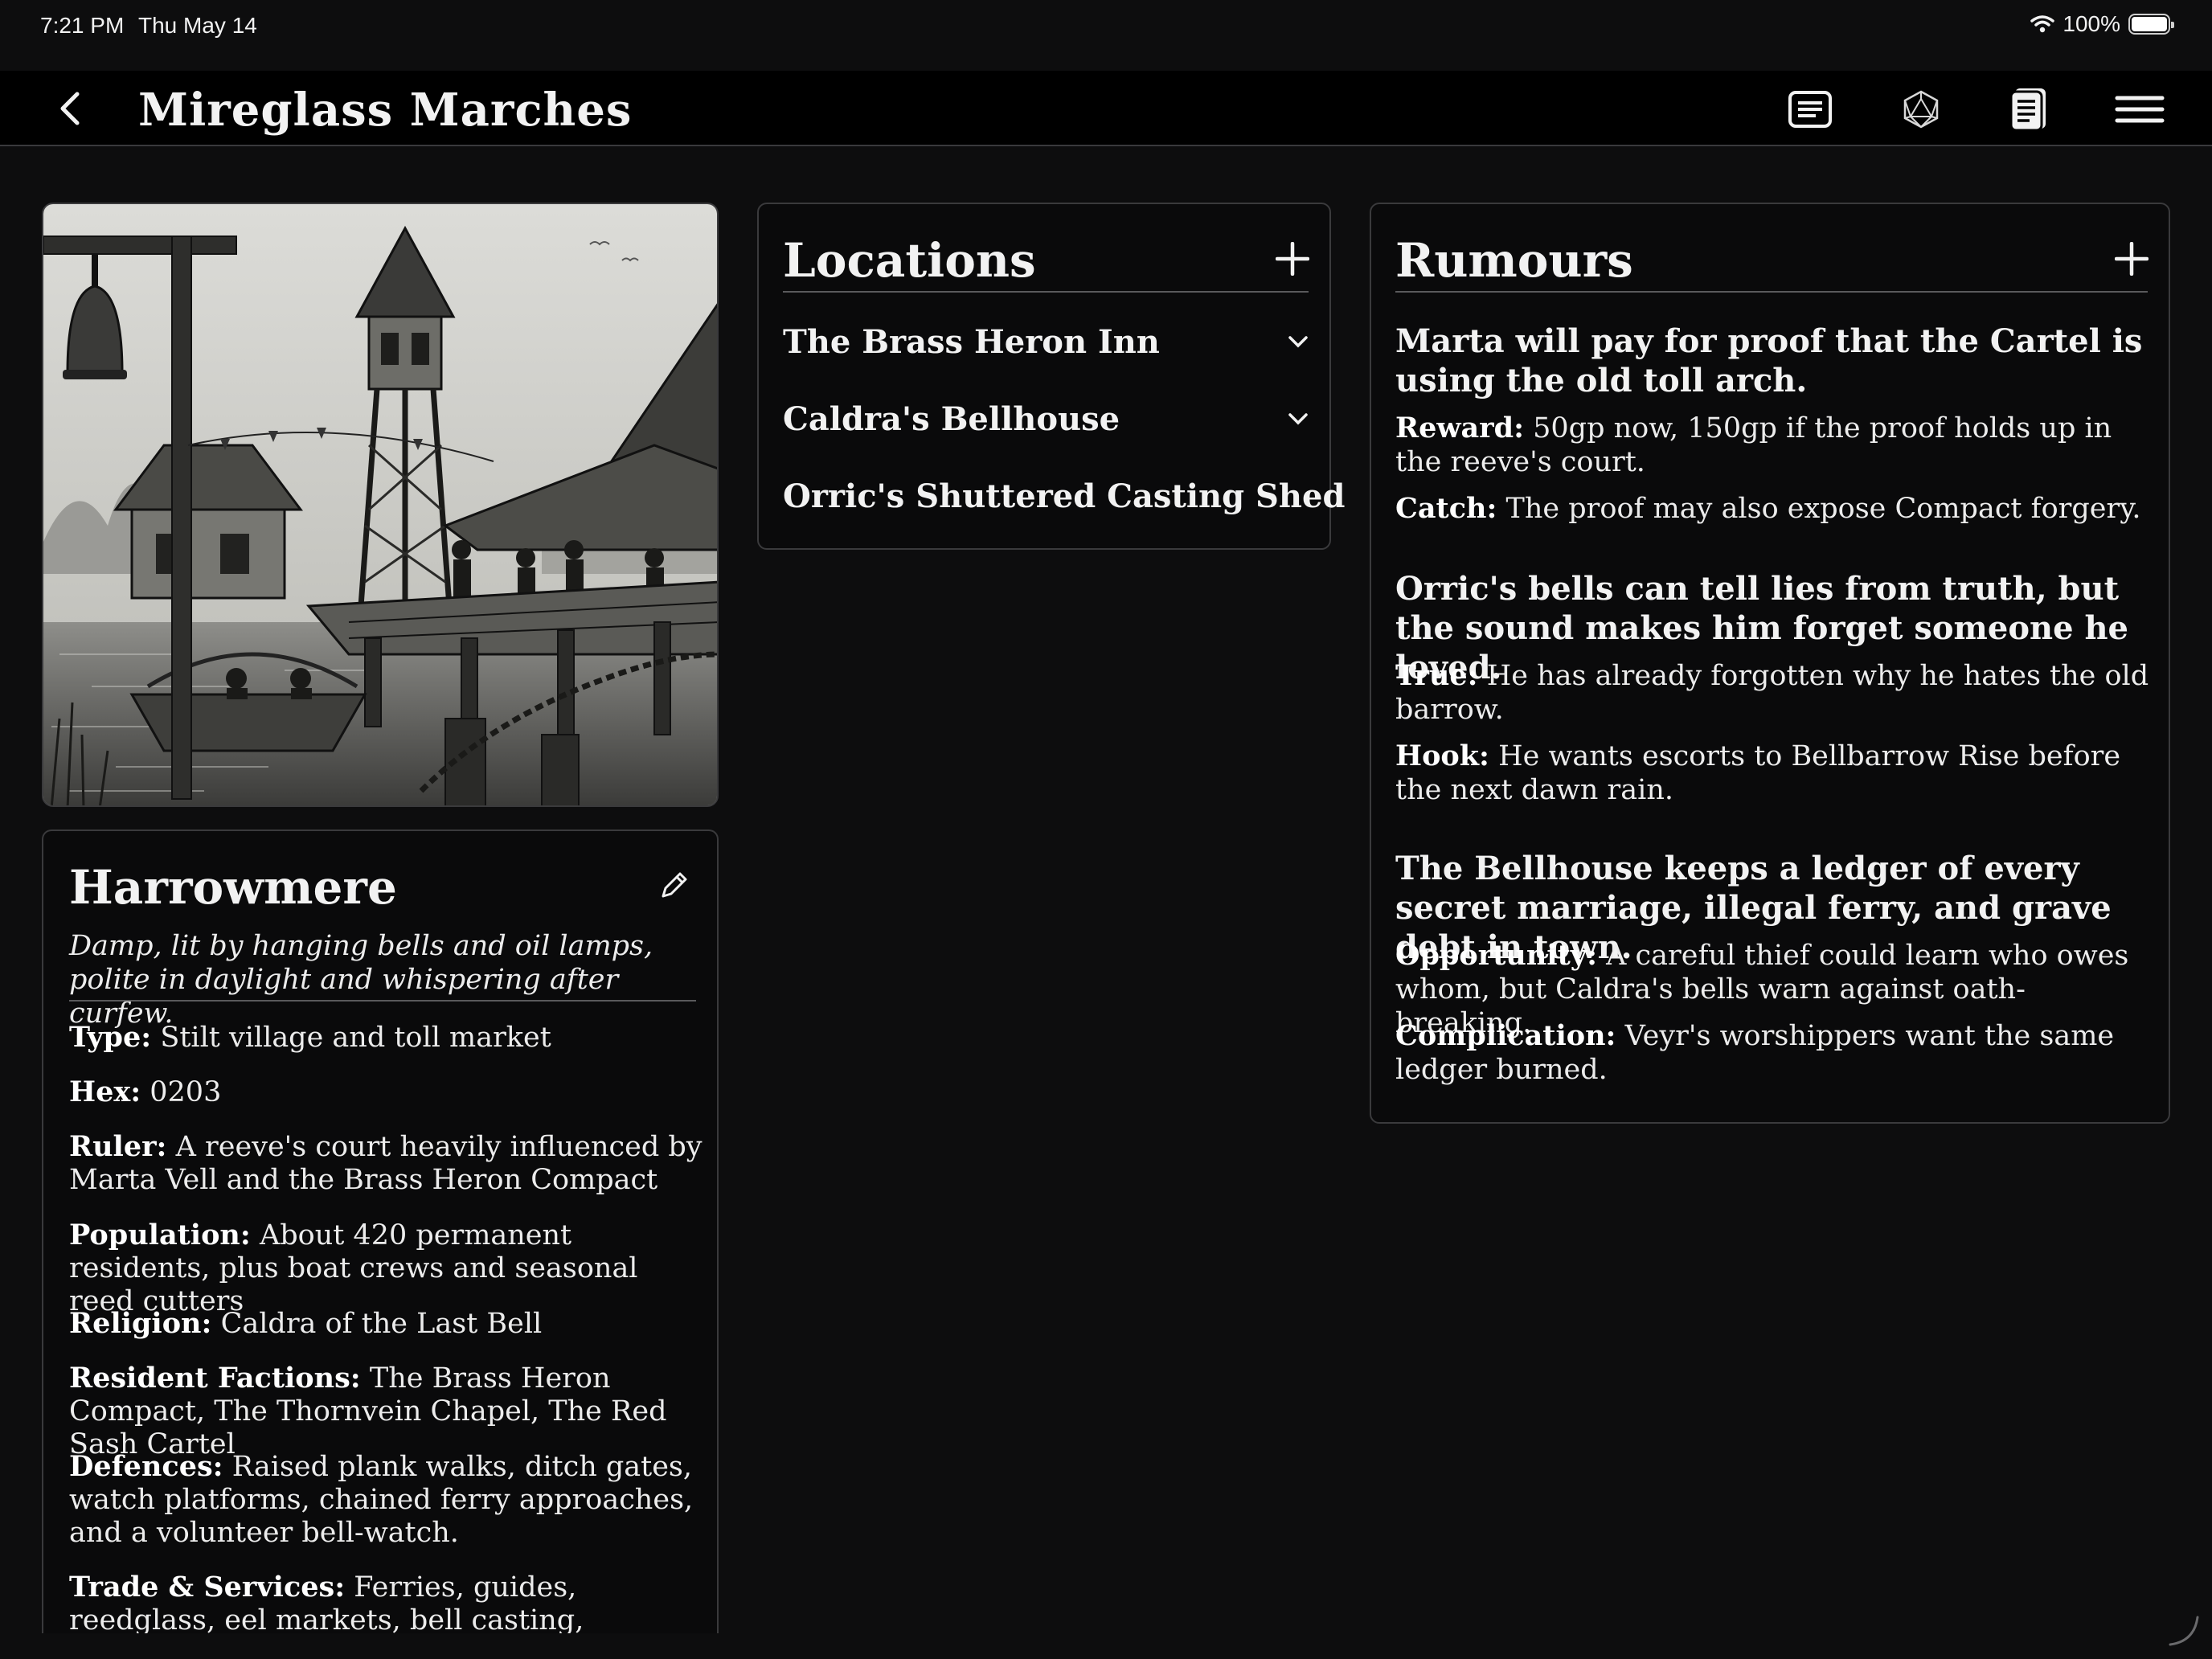 The width and height of the screenshot is (2212, 1659). What do you see at coordinates (197, 25) in the screenshot?
I see `status-date: Thu May 14` at bounding box center [197, 25].